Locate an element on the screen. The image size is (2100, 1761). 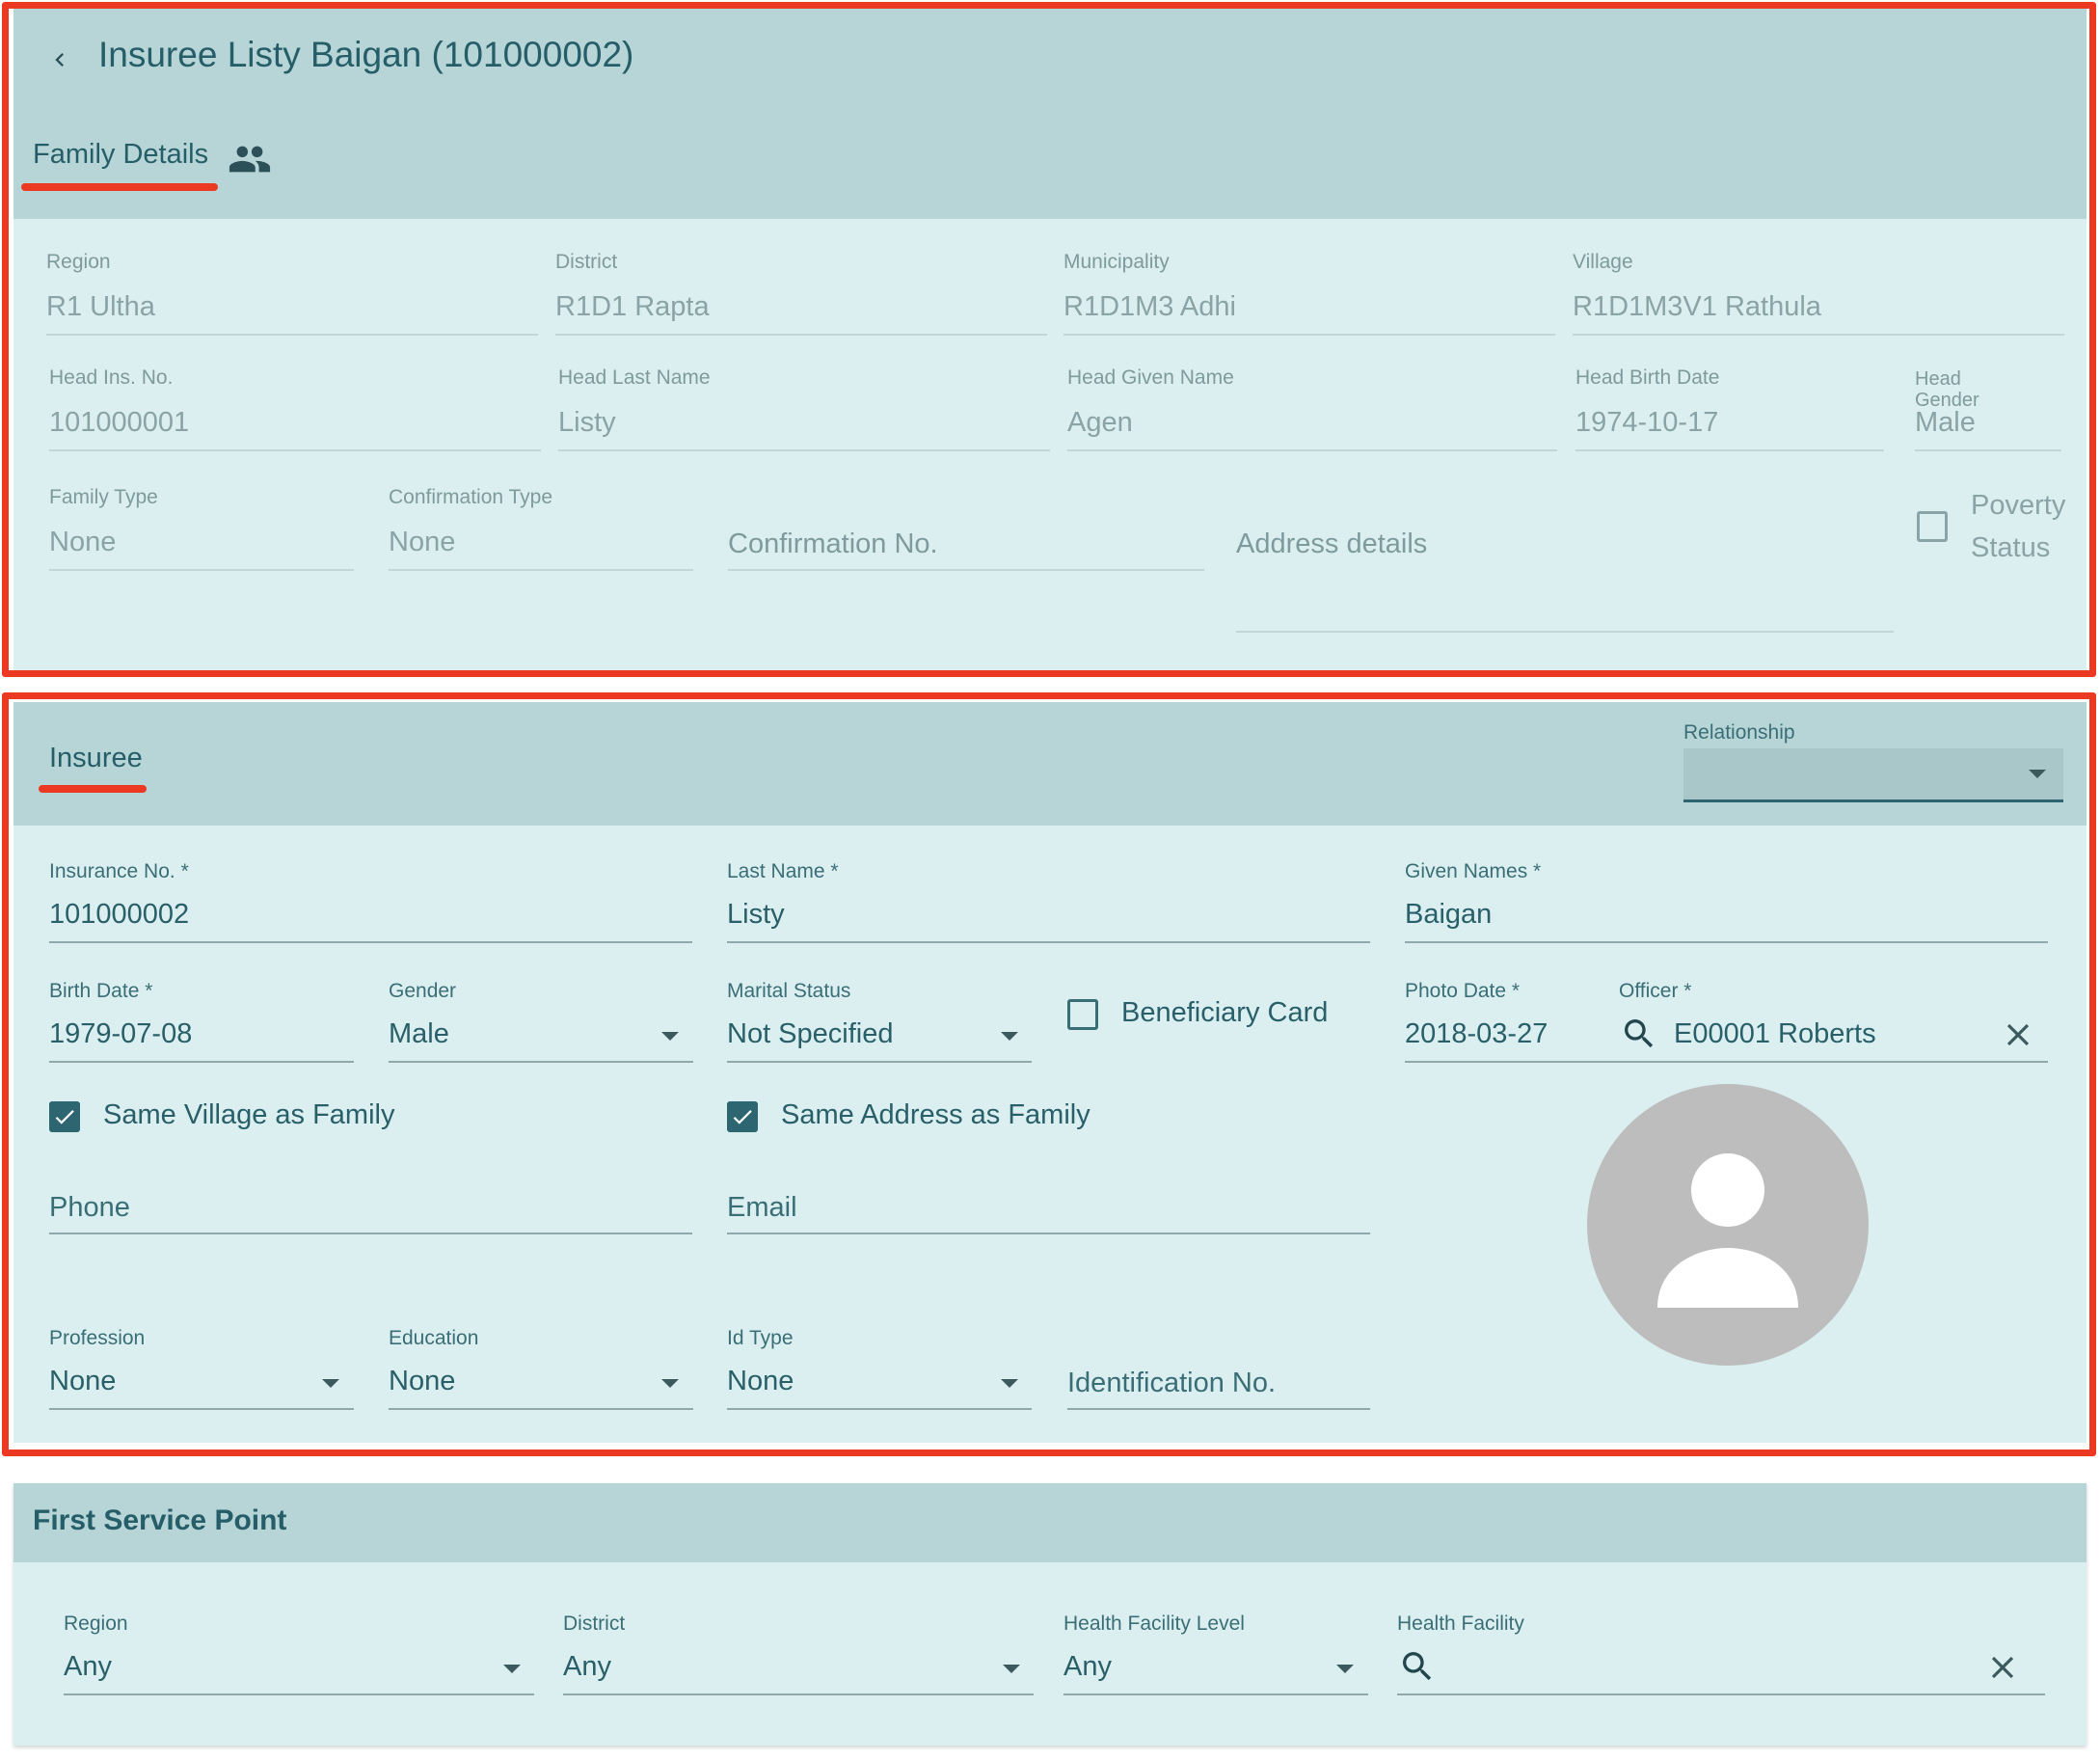
fsp-hf-level-select: Any is located at coordinates (1087, 1667).